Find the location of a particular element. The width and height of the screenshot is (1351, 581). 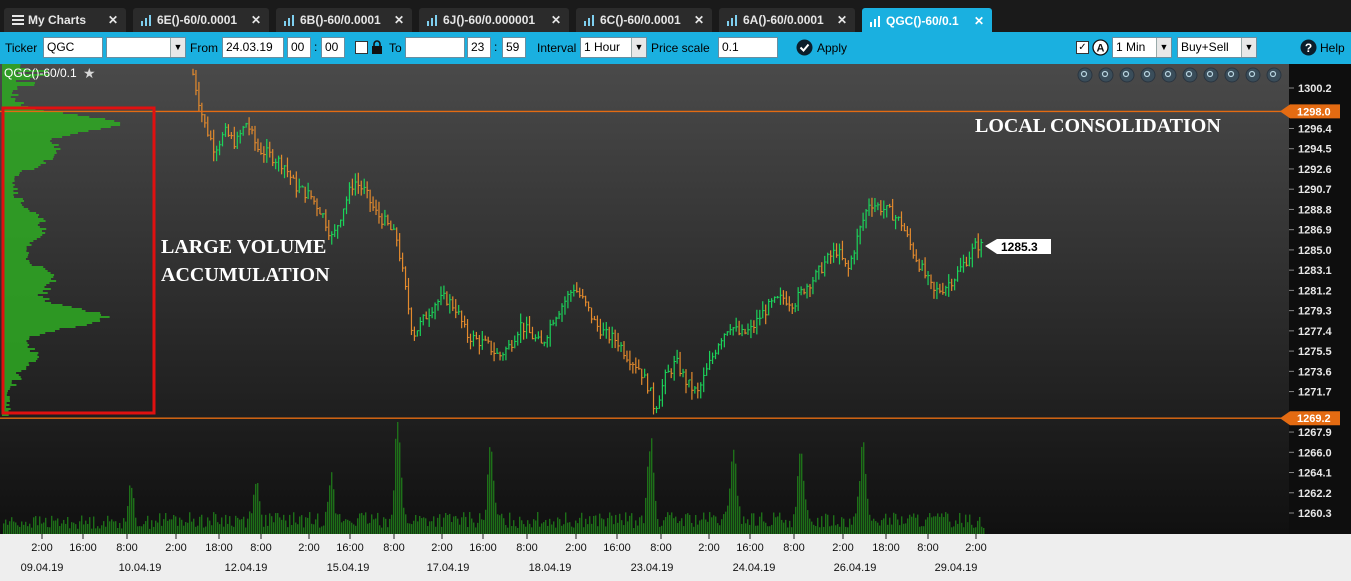

zoom-fit-icon is located at coordinates (1085, 75).